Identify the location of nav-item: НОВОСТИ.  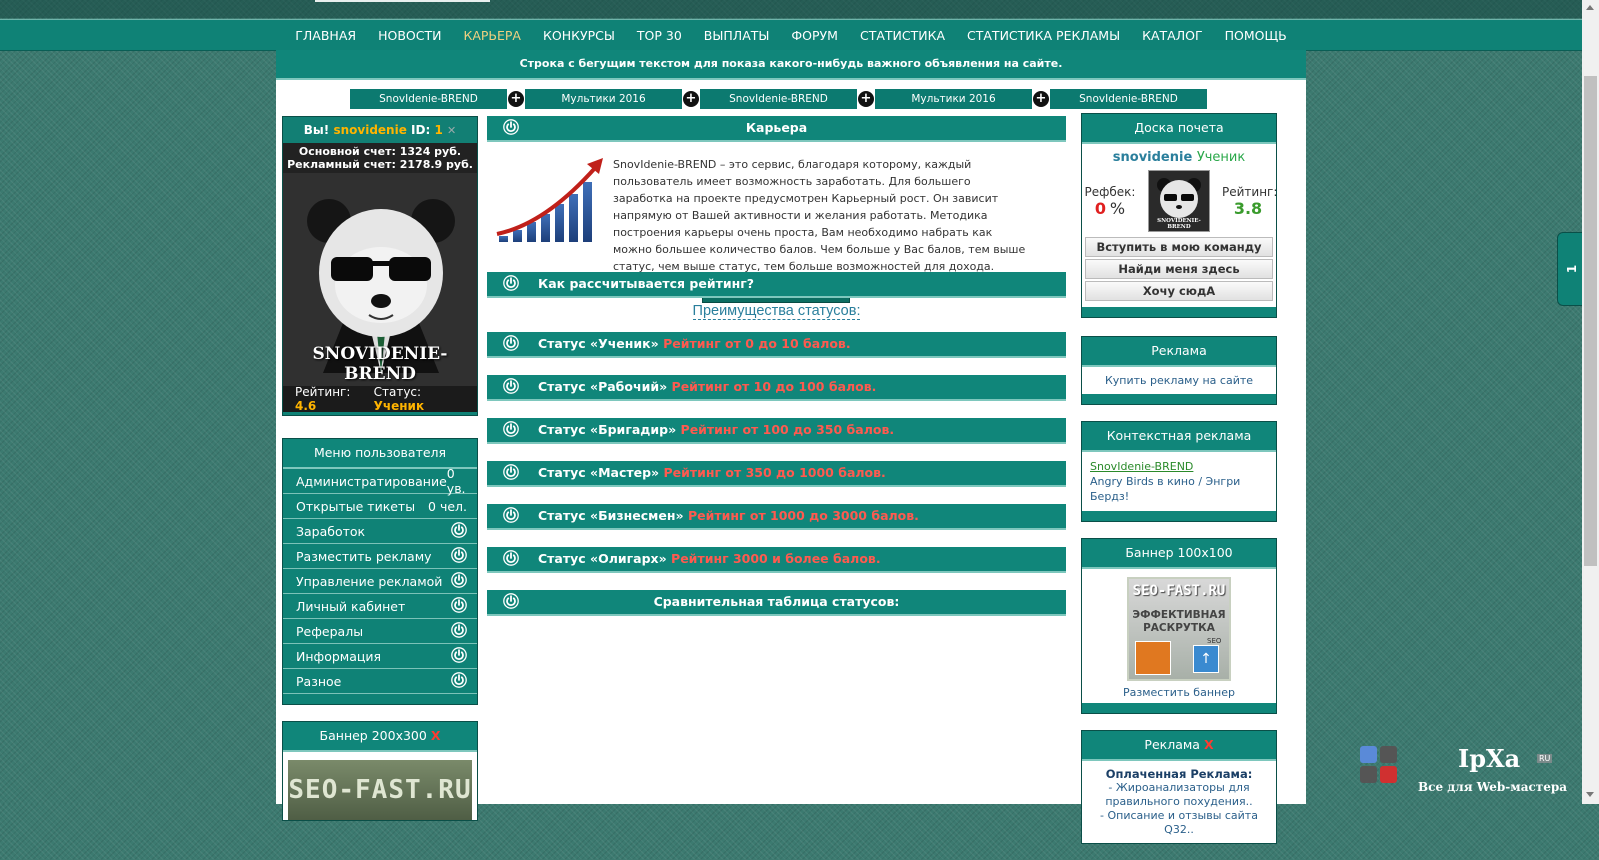
(409, 35).